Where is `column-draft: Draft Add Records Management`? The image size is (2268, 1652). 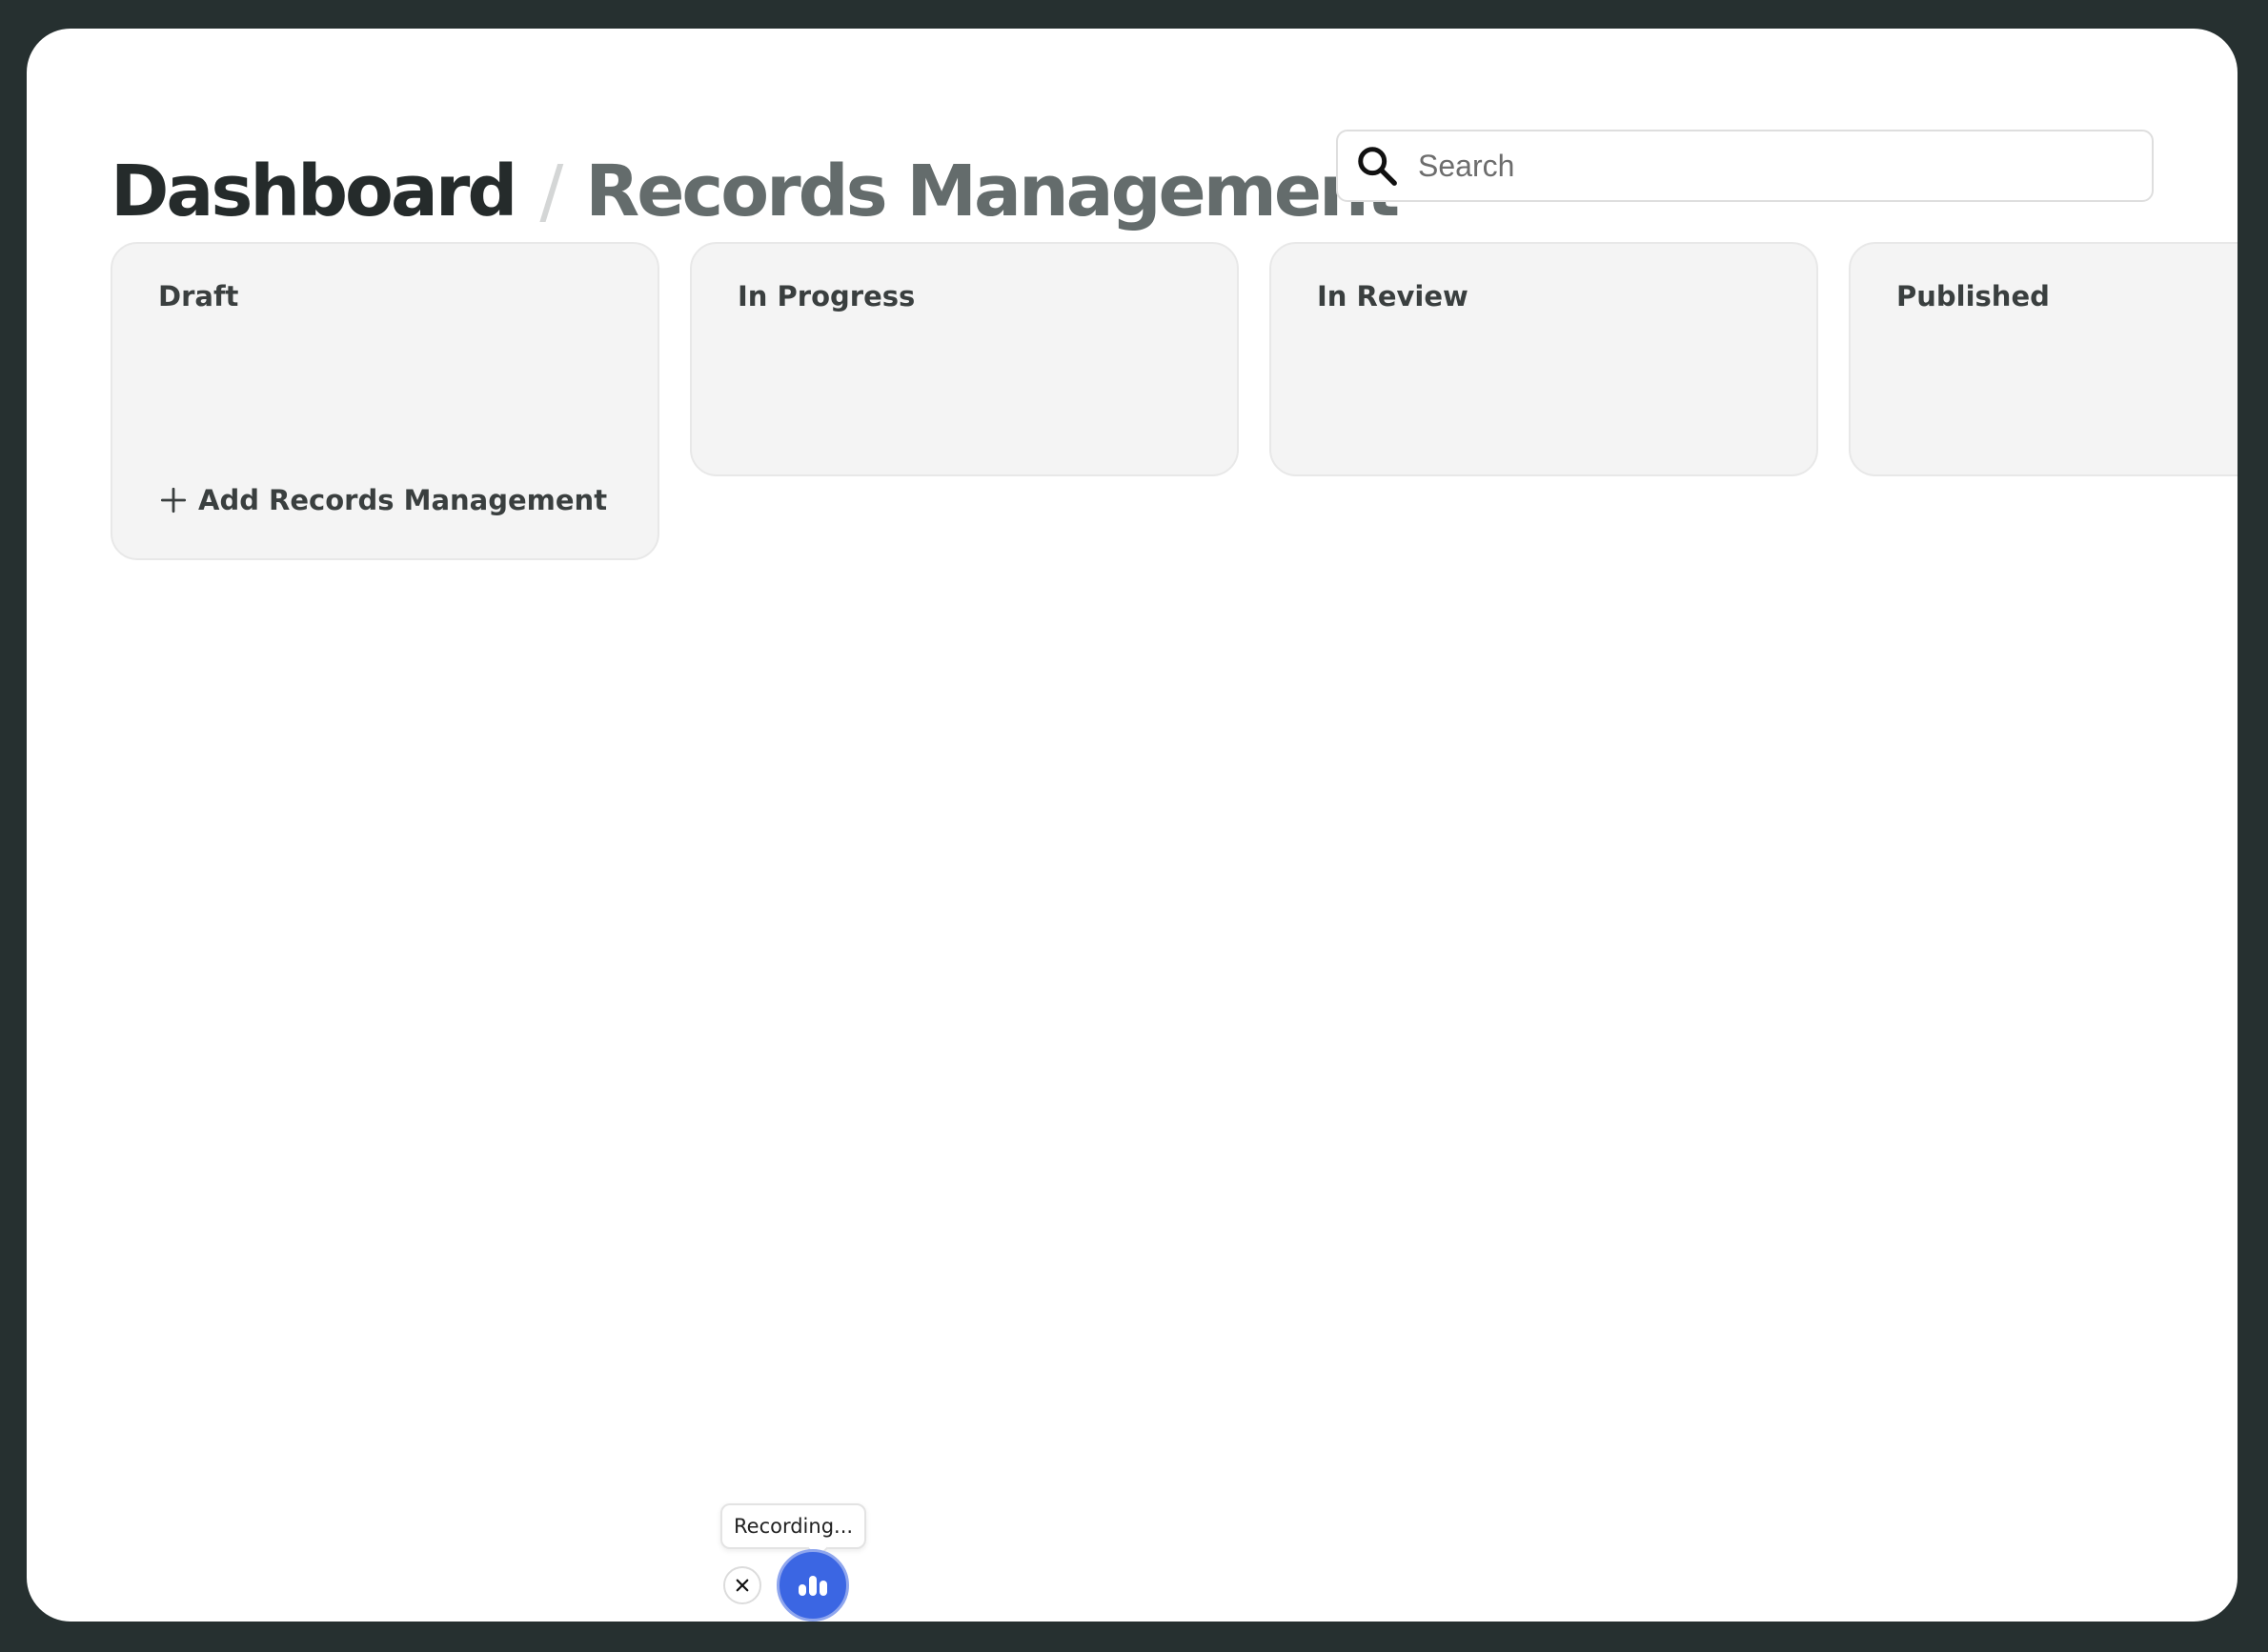 column-draft: Draft Add Records Management is located at coordinates (385, 401).